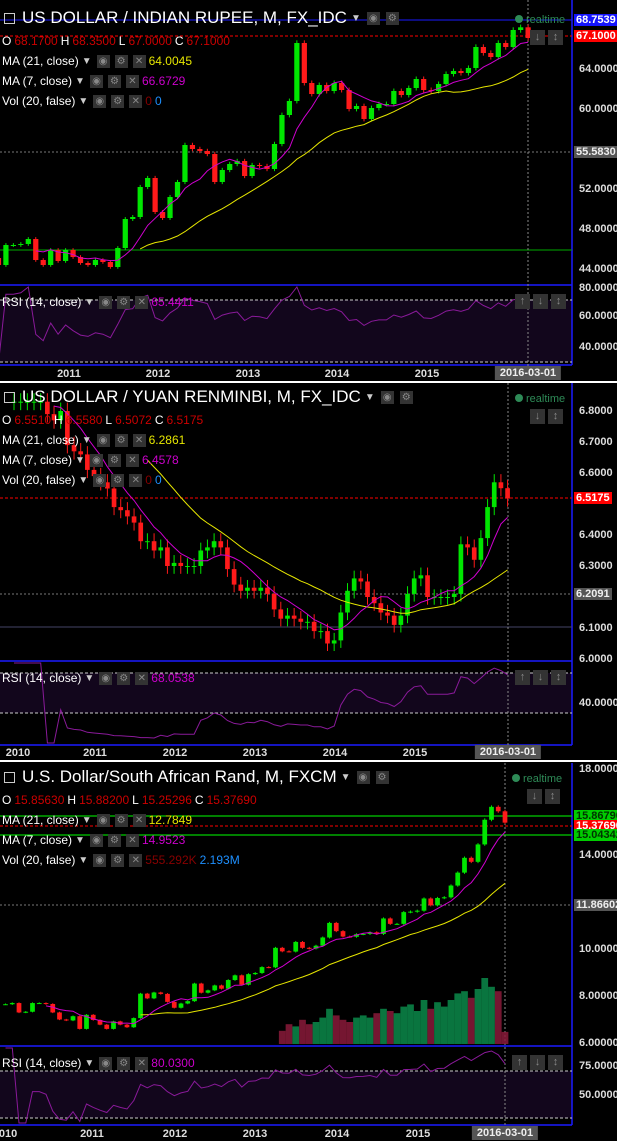 The height and width of the screenshot is (1141, 617). Describe the element at coordinates (179, 777) in the screenshot. I see `symbol-name: U.S. Dollar/South African Rand, M, FXCM` at that location.